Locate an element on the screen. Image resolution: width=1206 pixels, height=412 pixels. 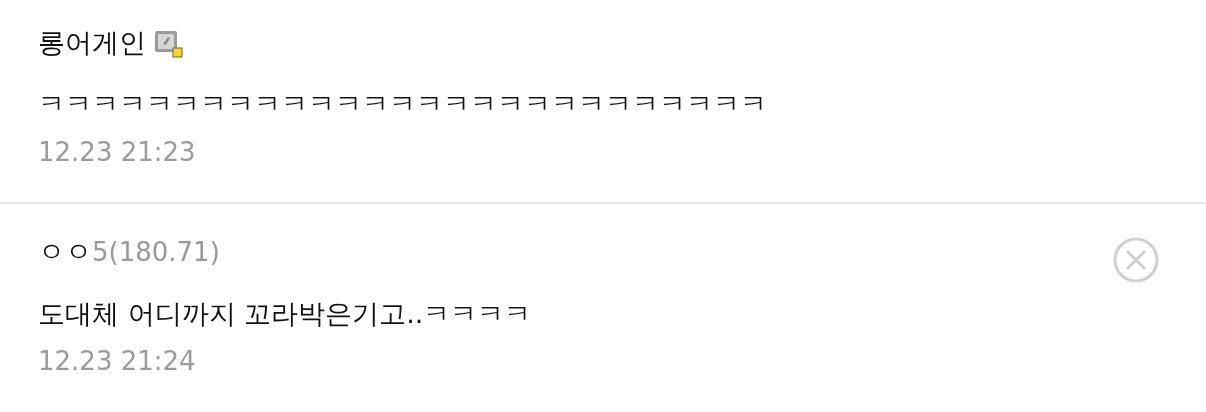
close-icon is located at coordinates (1136, 259).